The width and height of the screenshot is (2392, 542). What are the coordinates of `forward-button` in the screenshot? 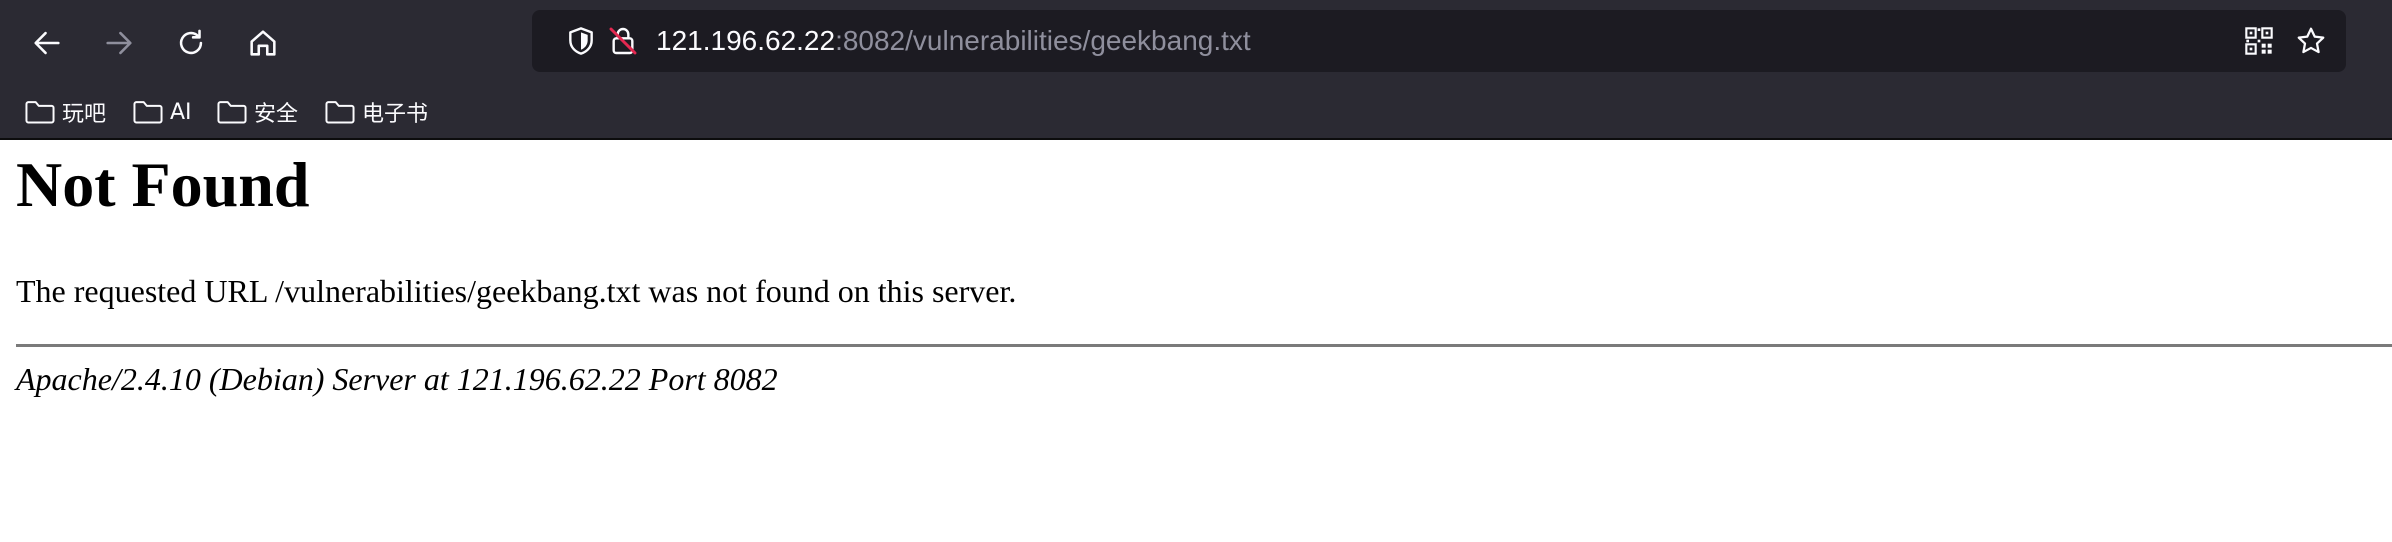 It's located at (119, 43).